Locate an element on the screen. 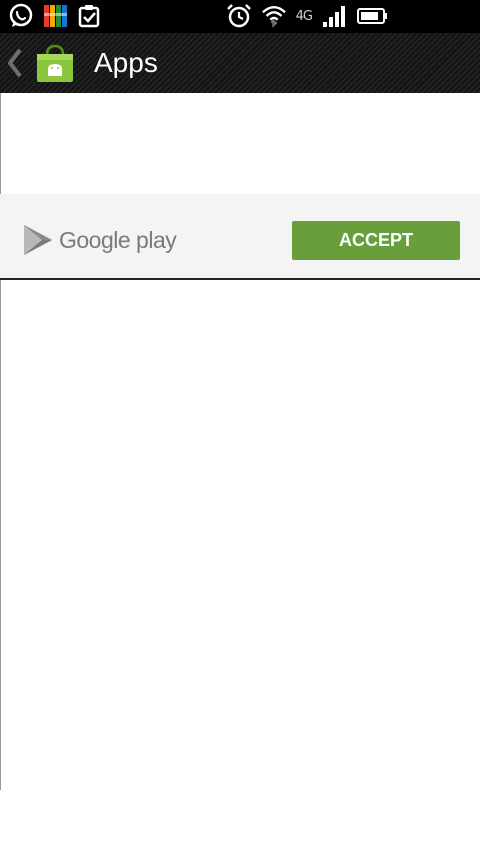  google-play-logo: Google play is located at coordinates (99, 240).